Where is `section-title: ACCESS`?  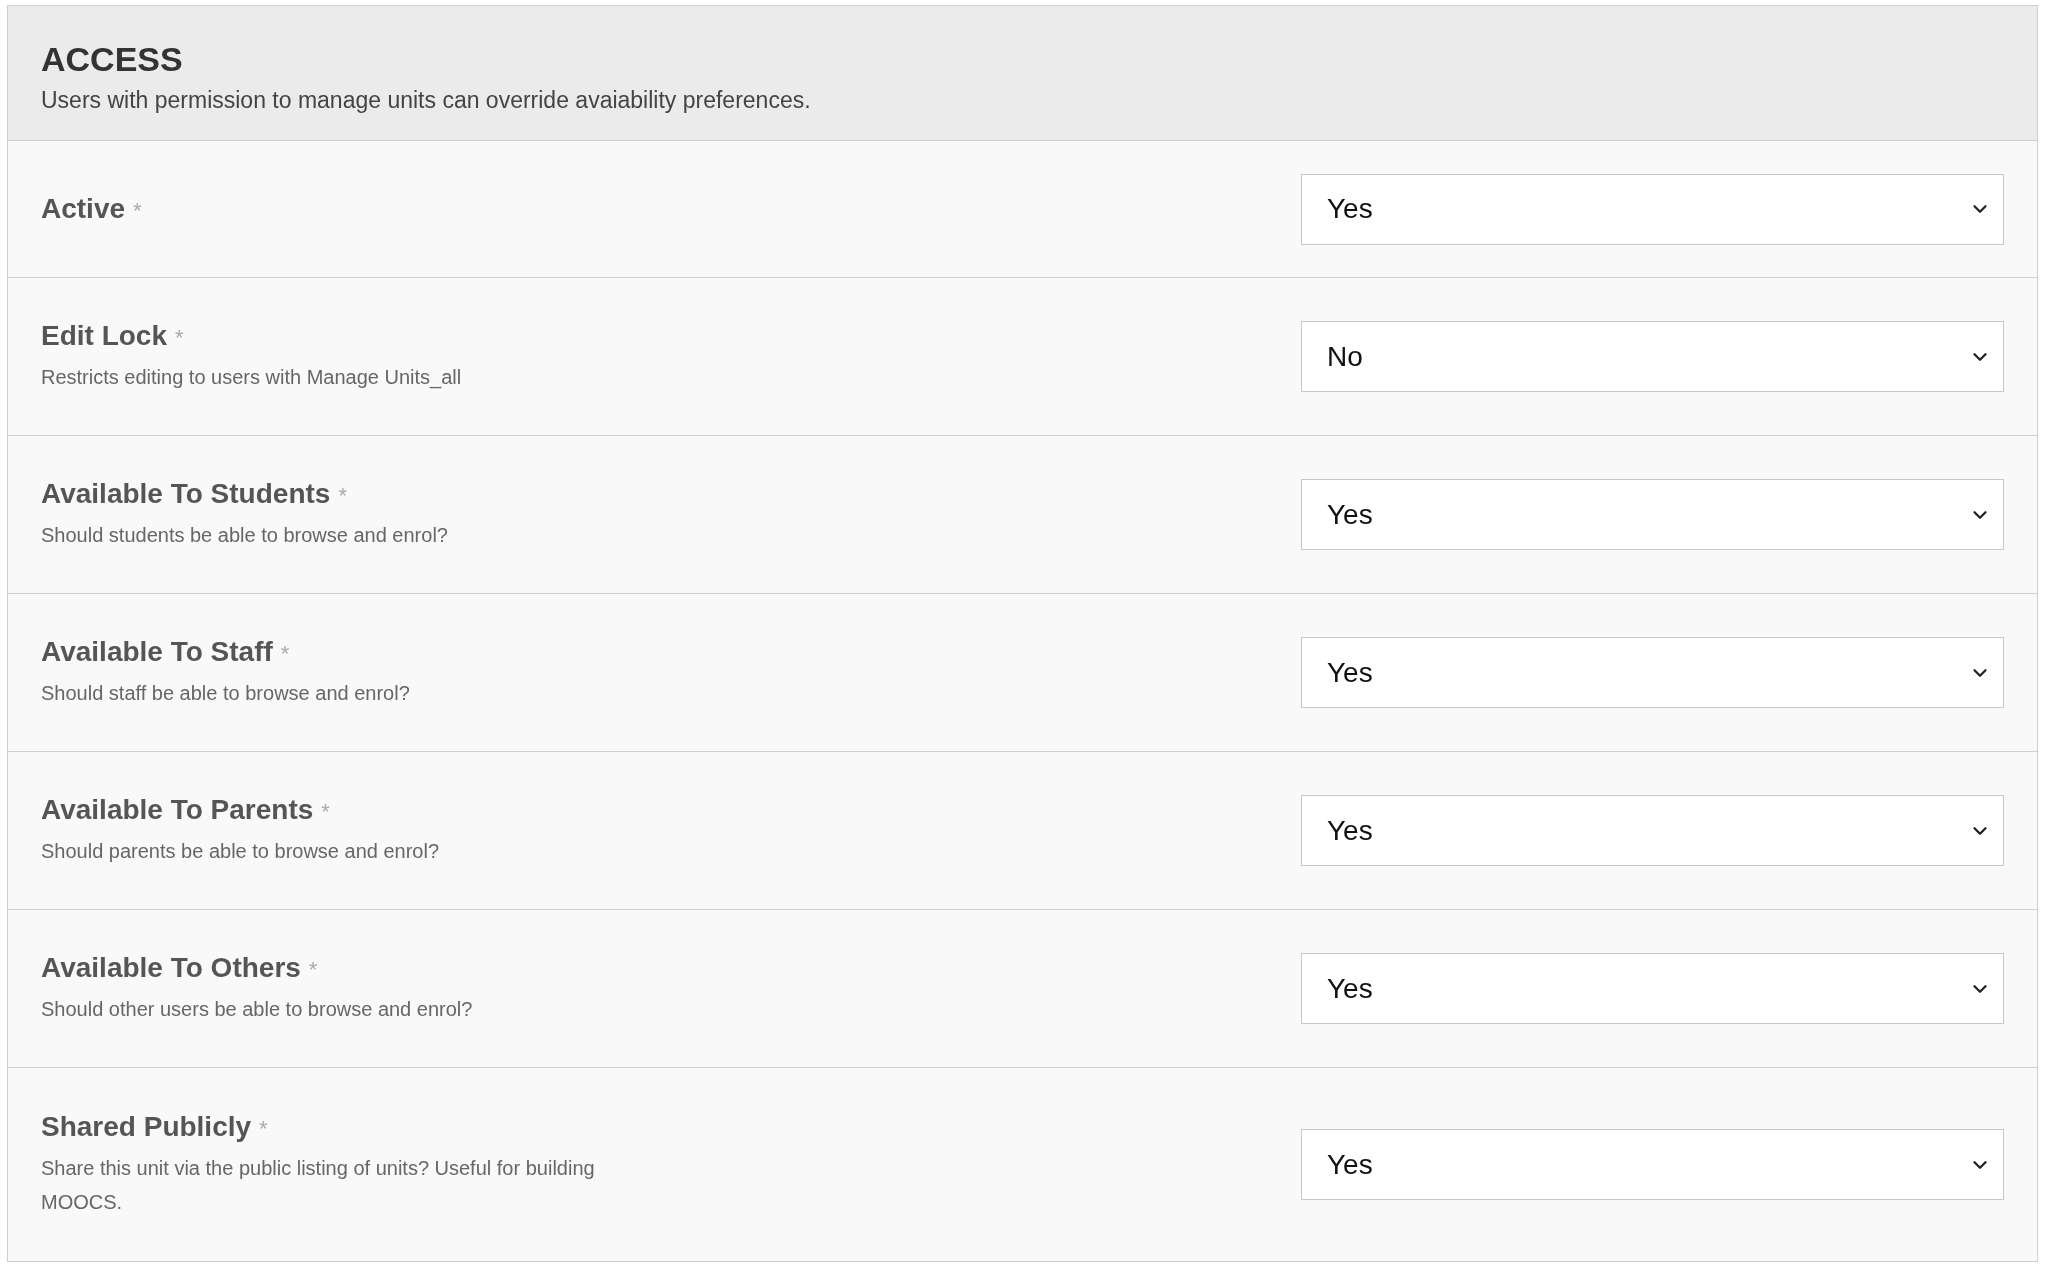 section-title: ACCESS is located at coordinates (112, 59).